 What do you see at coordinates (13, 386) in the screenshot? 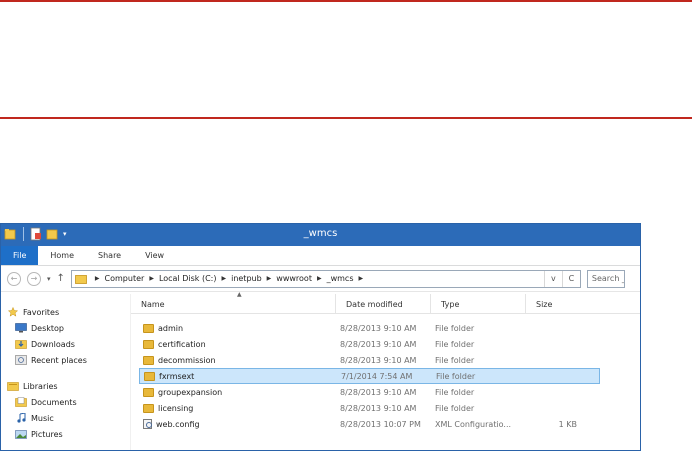
I see `libraries-icon` at bounding box center [13, 386].